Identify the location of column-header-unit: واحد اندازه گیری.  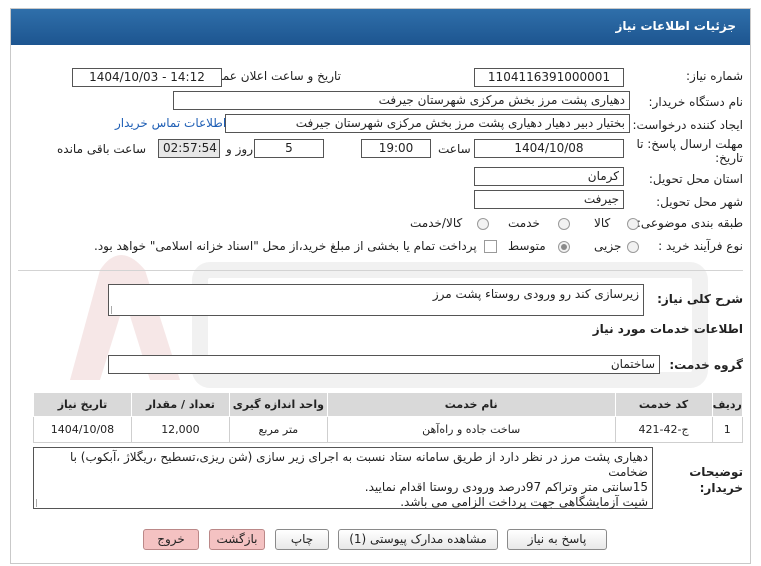
(278, 404).